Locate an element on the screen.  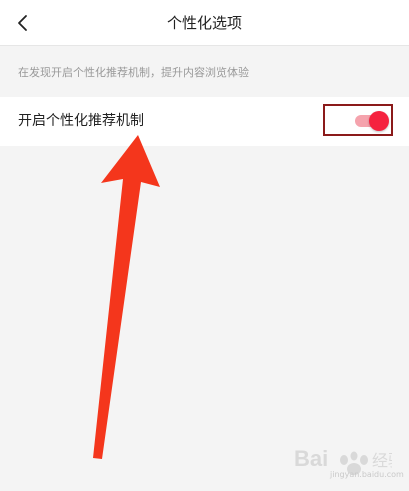
svg-text: 经验 is located at coordinates (382, 461).